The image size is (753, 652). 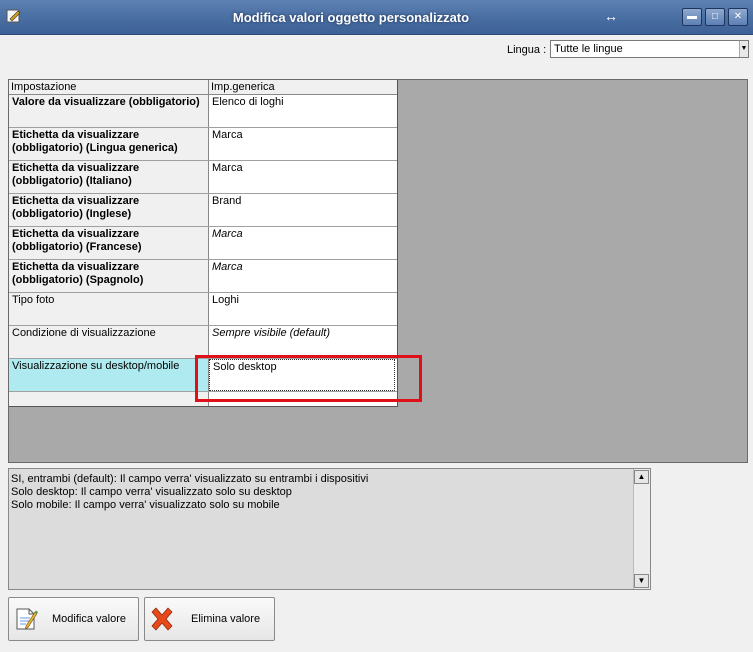 What do you see at coordinates (641, 581) in the screenshot?
I see `scroll-down-icon: ▼` at bounding box center [641, 581].